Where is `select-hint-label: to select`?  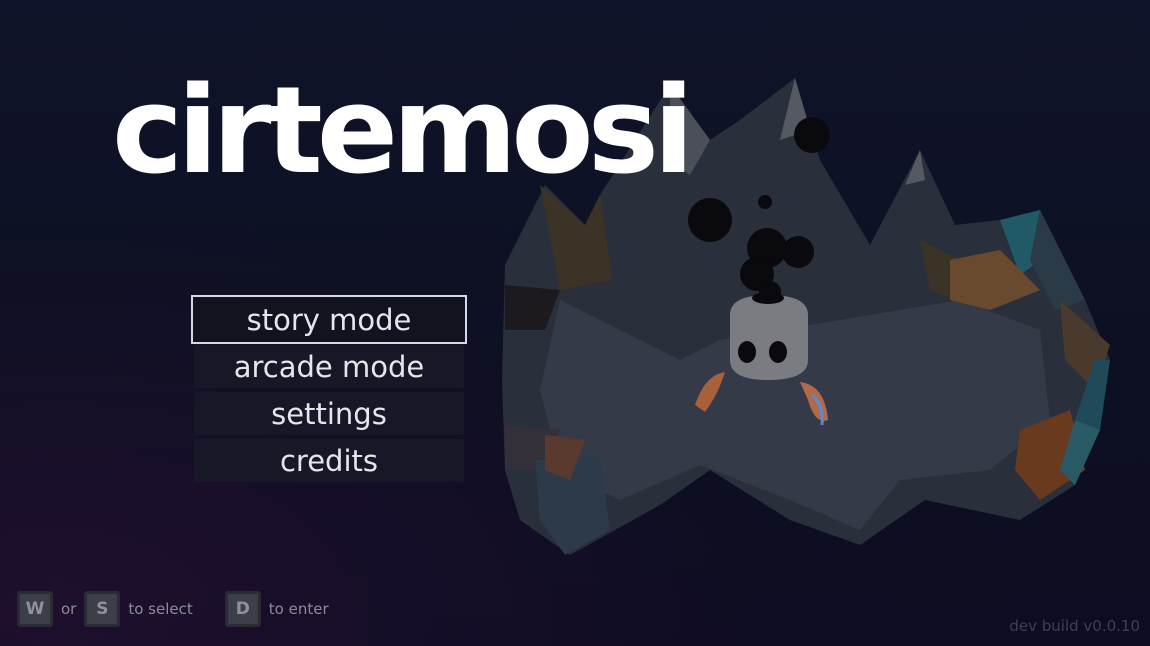
select-hint-label: to select is located at coordinates (160, 609).